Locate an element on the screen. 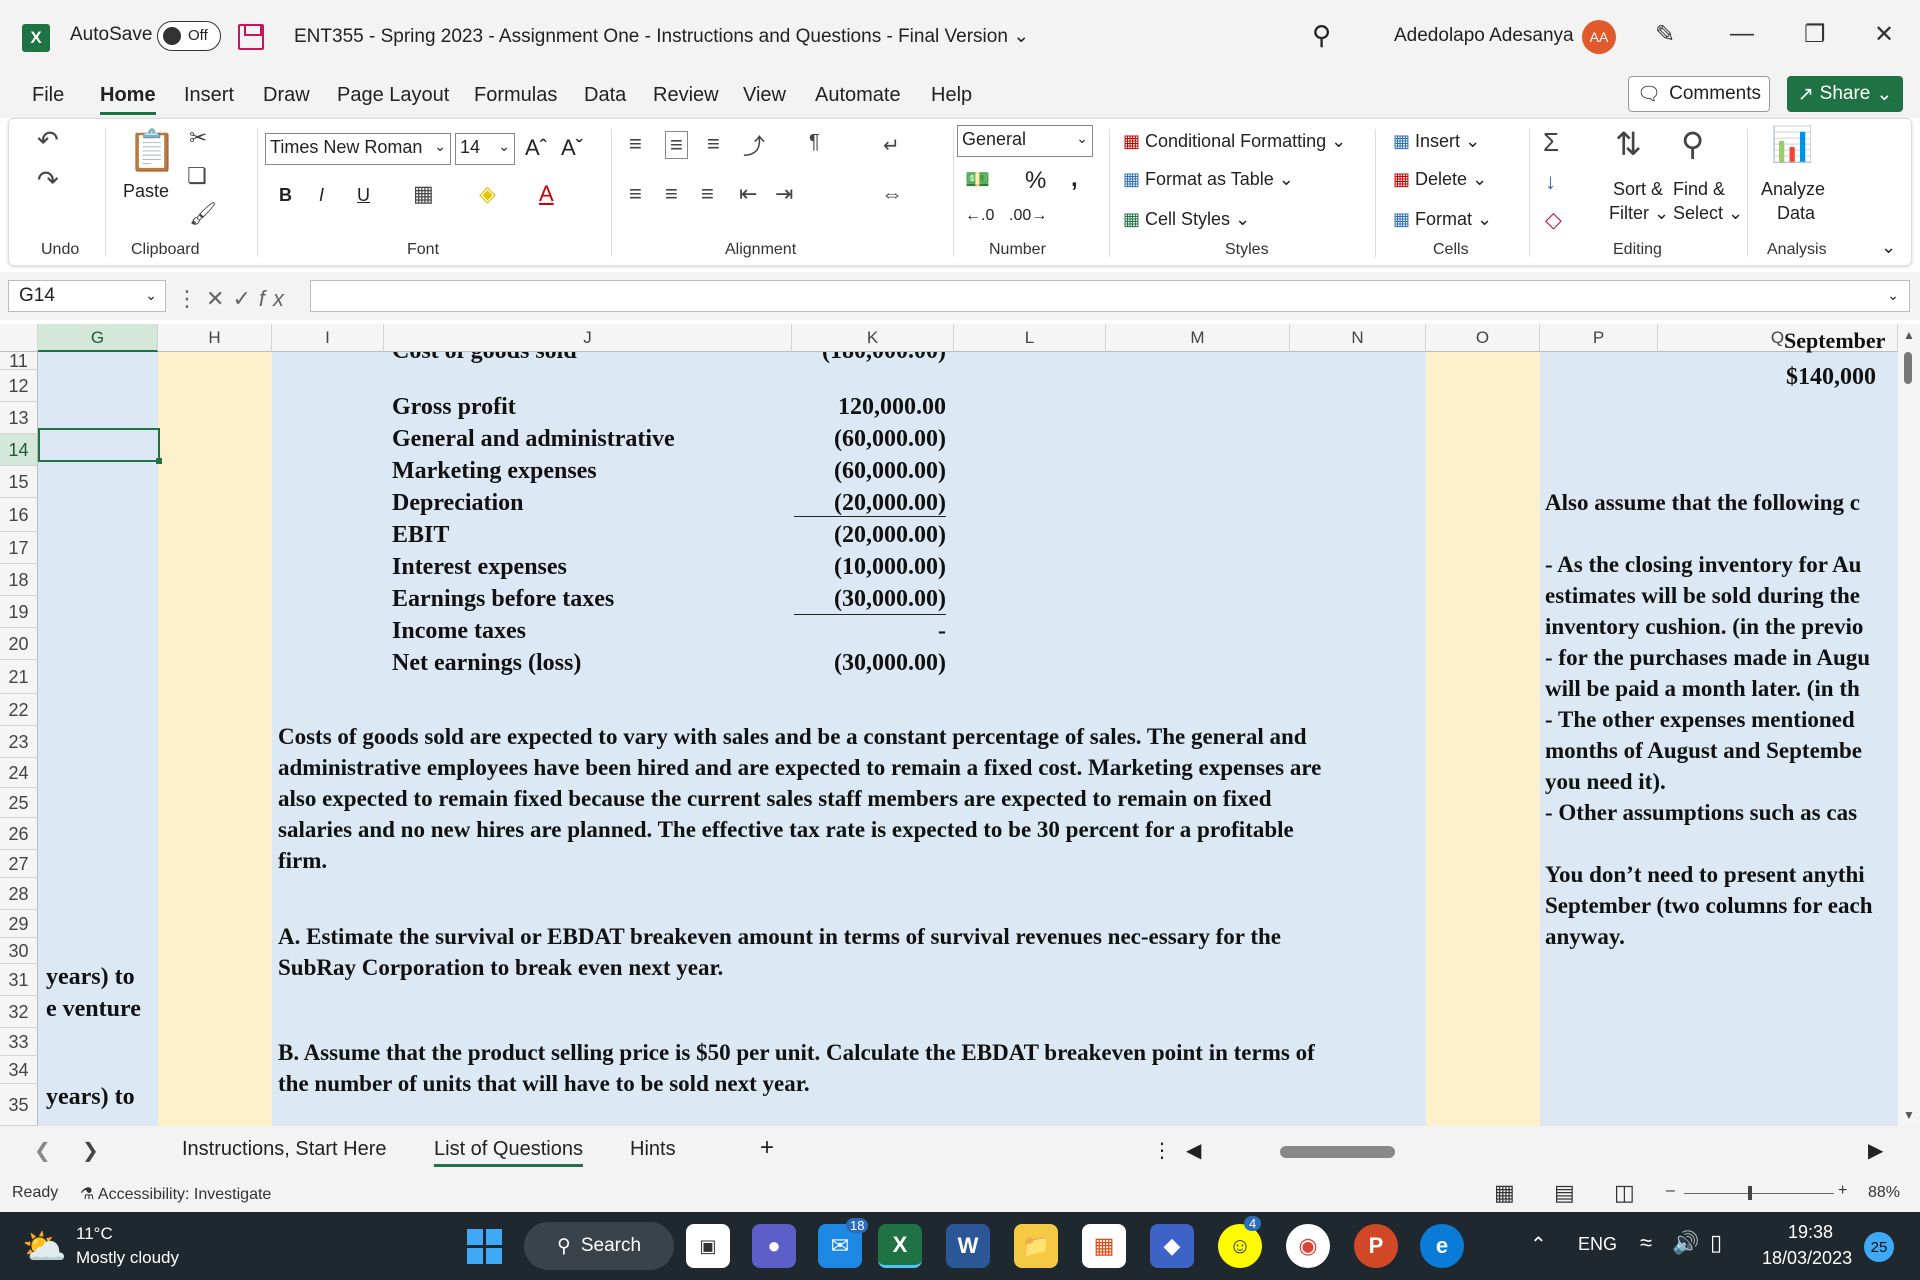 This screenshot has height=1280, width=1920. column-header-p: P is located at coordinates (1599, 338).